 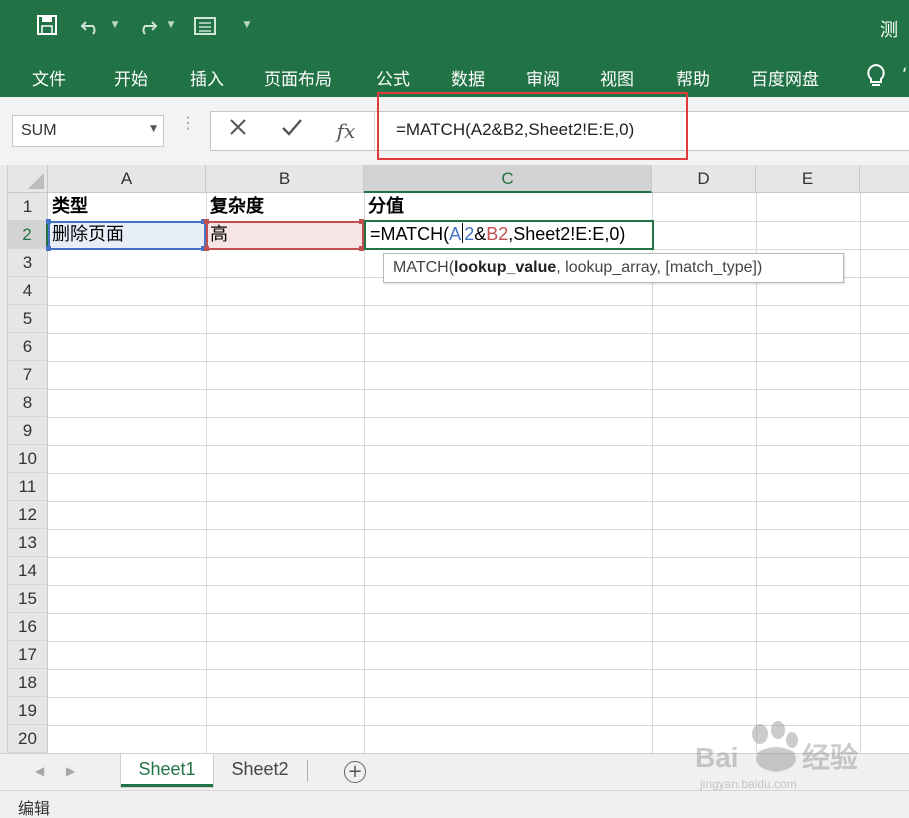 What do you see at coordinates (28, 291) in the screenshot?
I see `row-header-4: 4` at bounding box center [28, 291].